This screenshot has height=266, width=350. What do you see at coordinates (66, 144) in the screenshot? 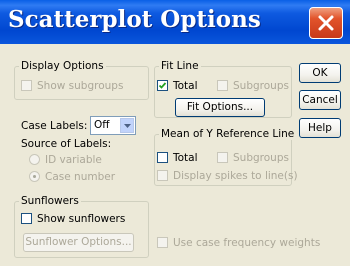
I see `source-of-labels-label: Source of Labels:` at bounding box center [66, 144].